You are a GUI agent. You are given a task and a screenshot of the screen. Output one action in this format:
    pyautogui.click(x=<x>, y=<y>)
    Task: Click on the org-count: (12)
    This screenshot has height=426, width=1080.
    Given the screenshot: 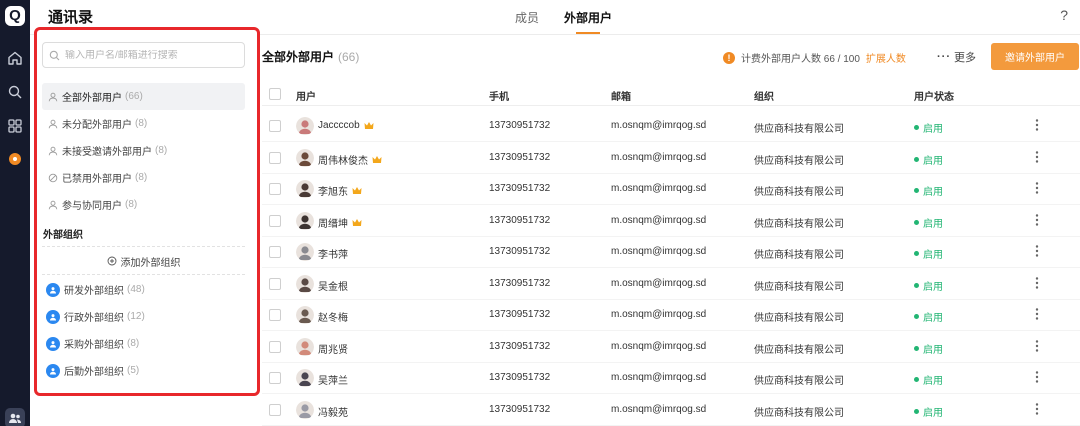 What is the action you would take?
    pyautogui.click(x=136, y=316)
    